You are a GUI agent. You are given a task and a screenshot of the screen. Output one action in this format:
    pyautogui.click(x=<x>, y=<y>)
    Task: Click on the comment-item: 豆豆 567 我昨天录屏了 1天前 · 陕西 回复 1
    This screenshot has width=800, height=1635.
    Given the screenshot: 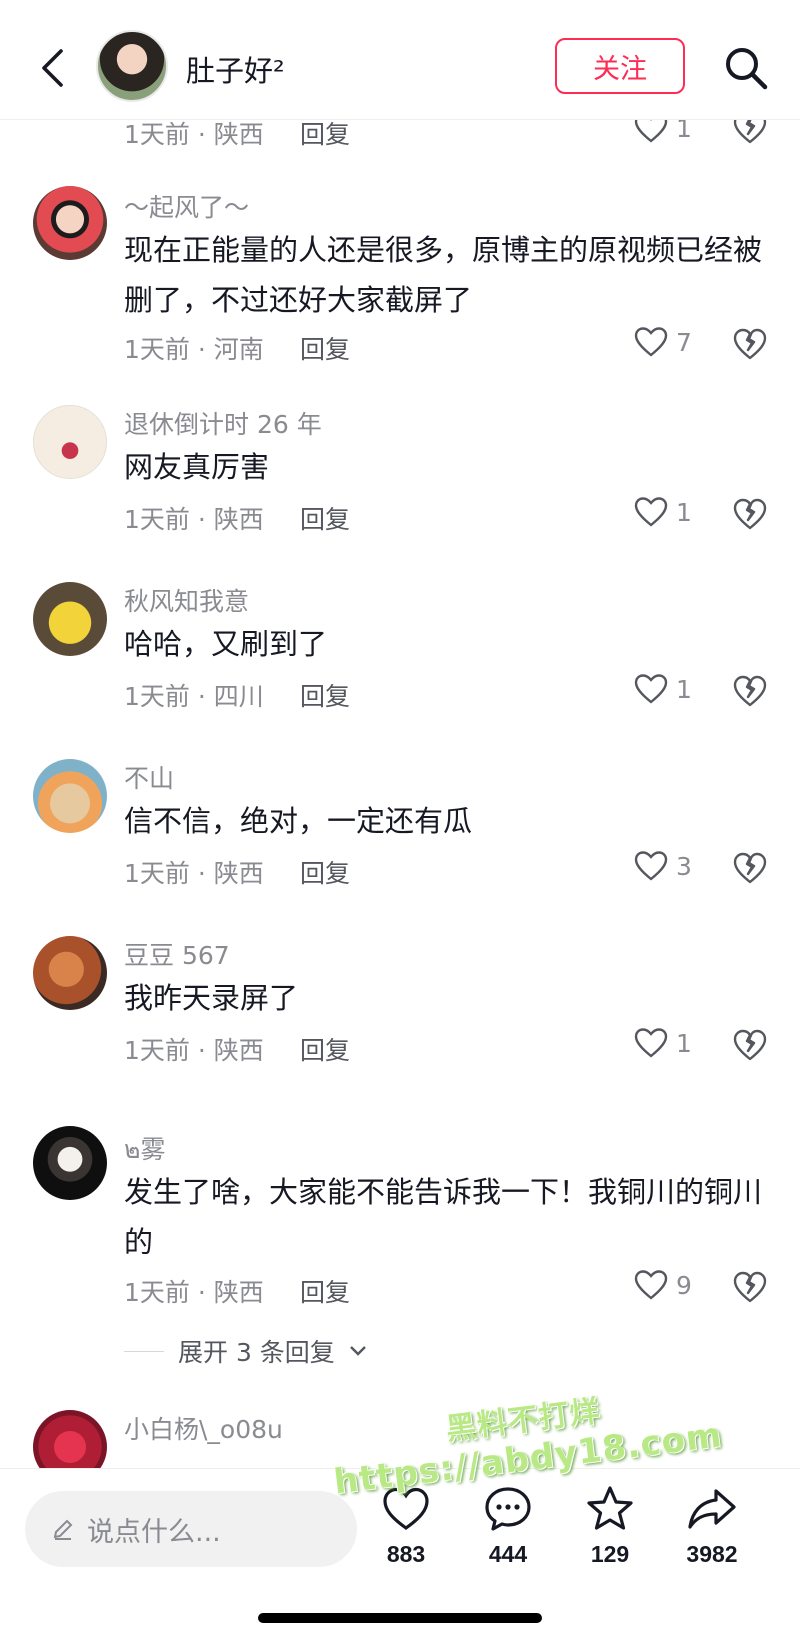 What is the action you would take?
    pyautogui.click(x=400, y=1006)
    